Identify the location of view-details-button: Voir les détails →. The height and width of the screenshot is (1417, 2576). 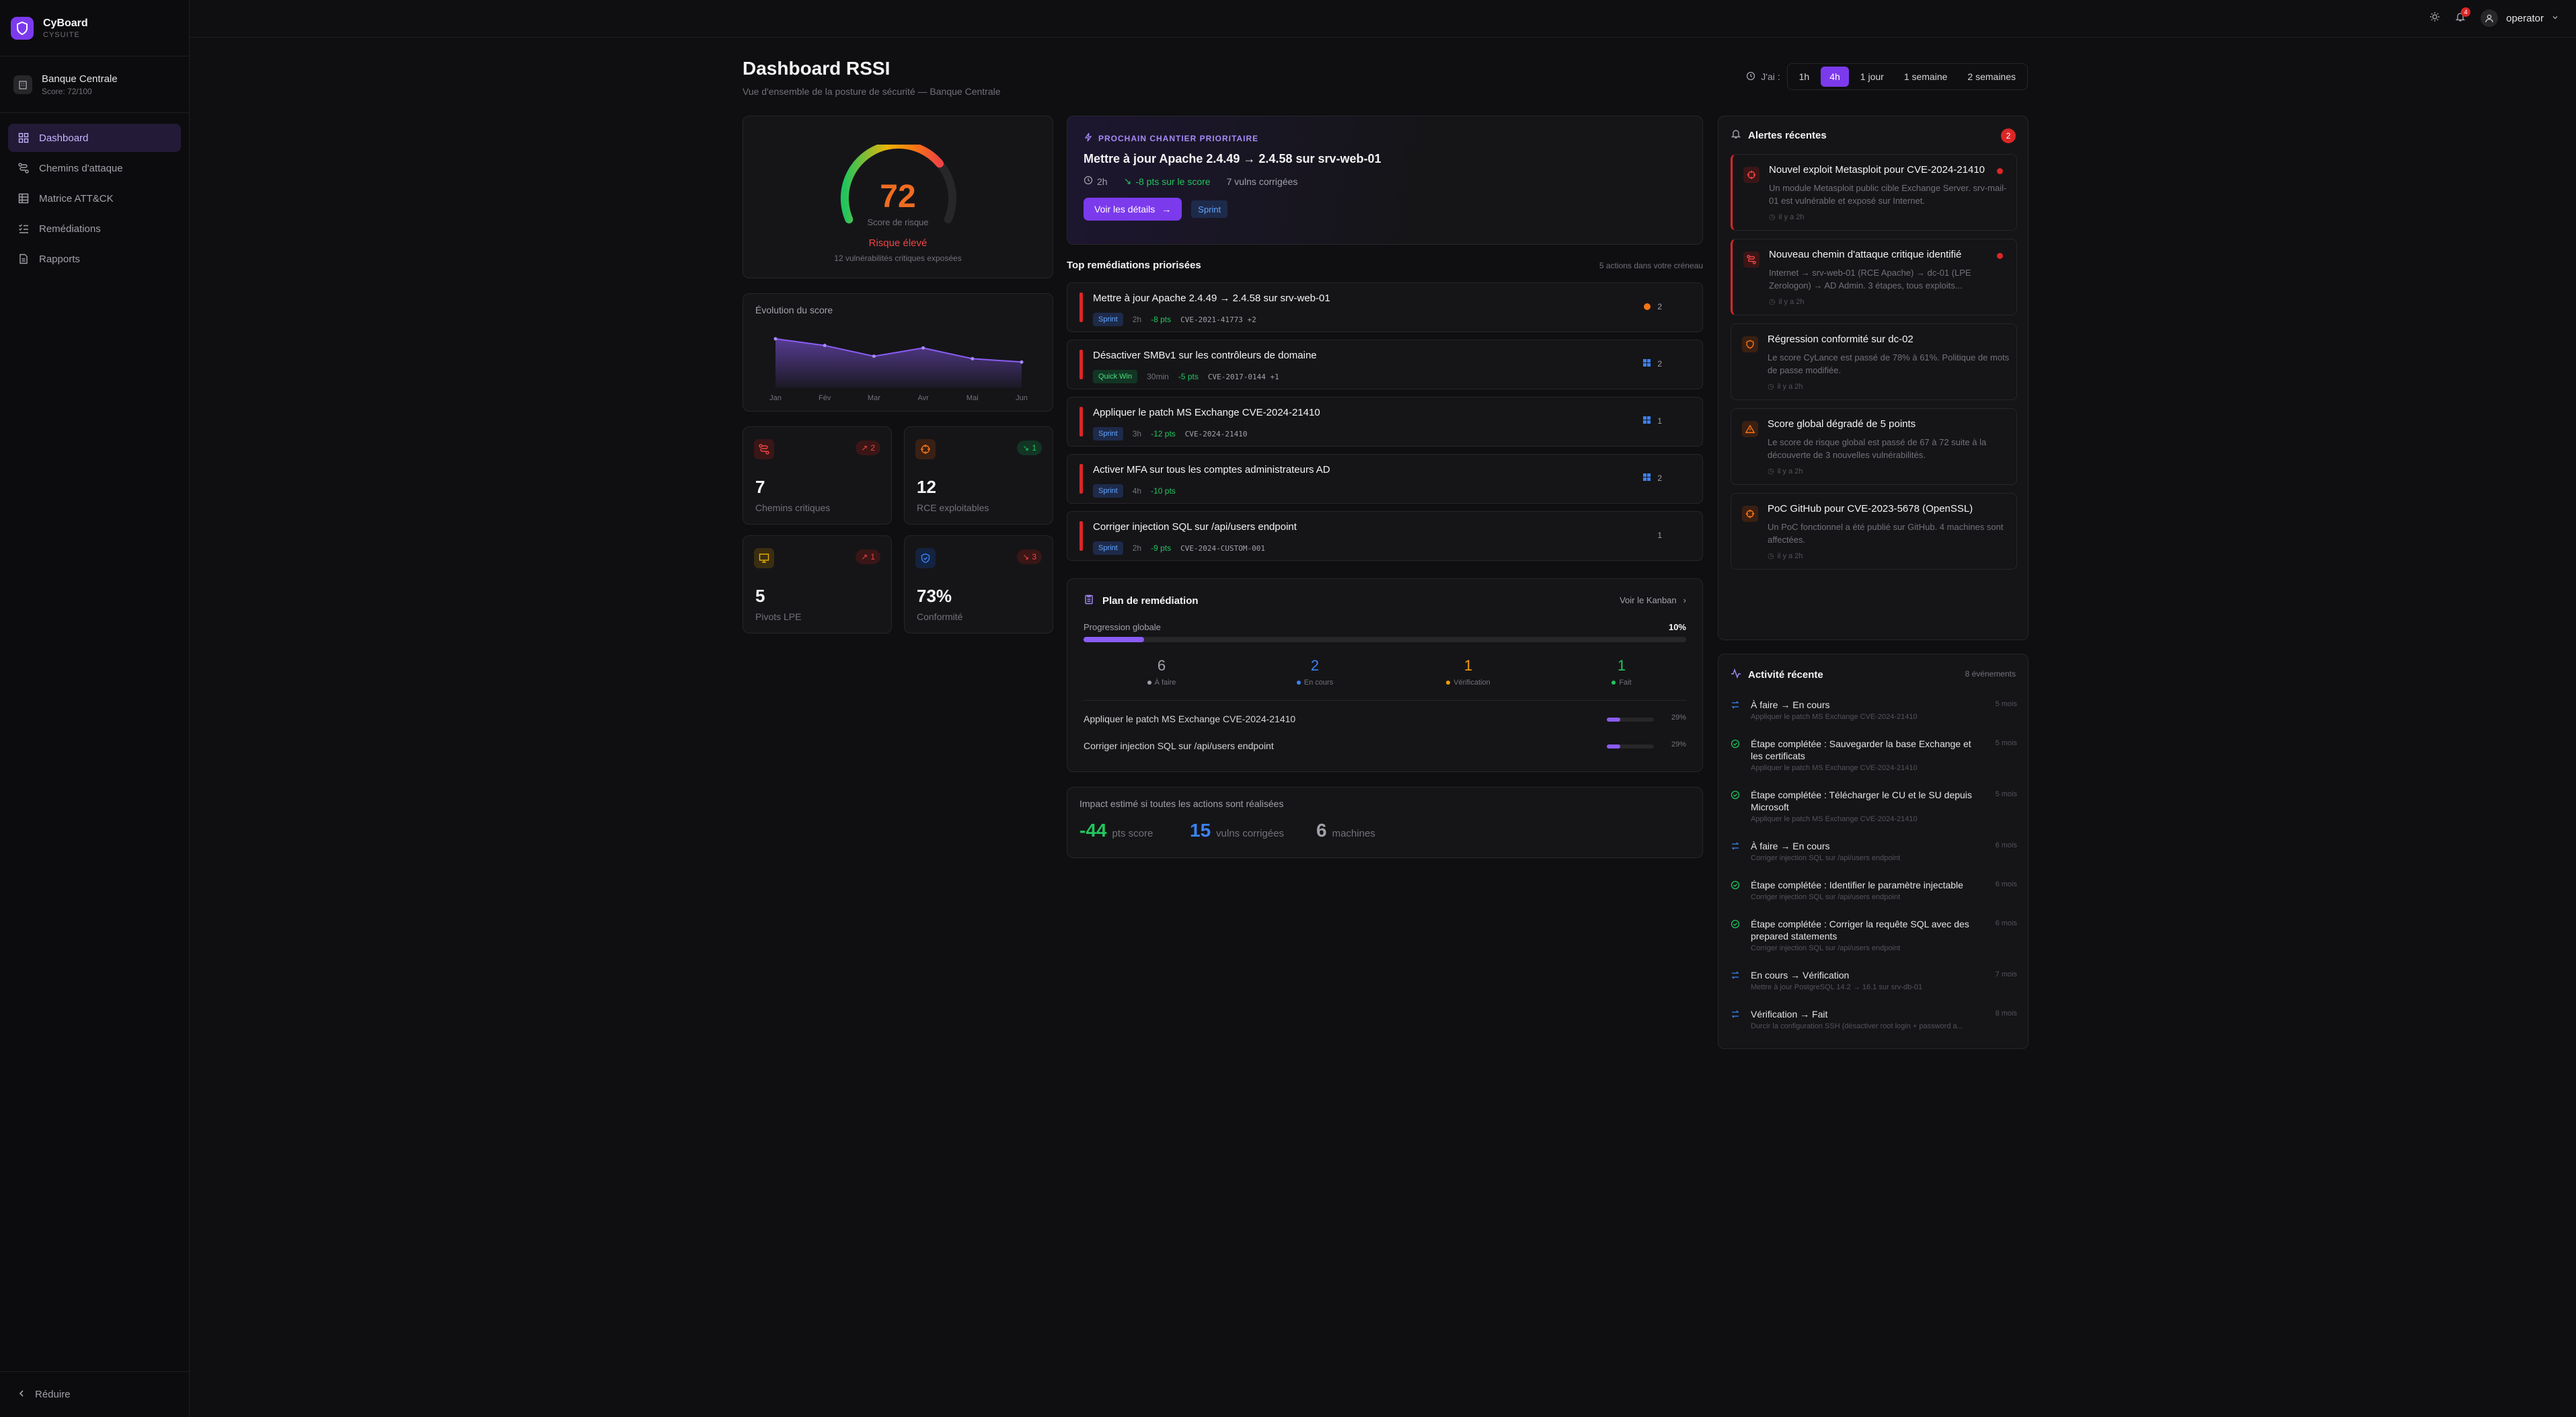
(1133, 209).